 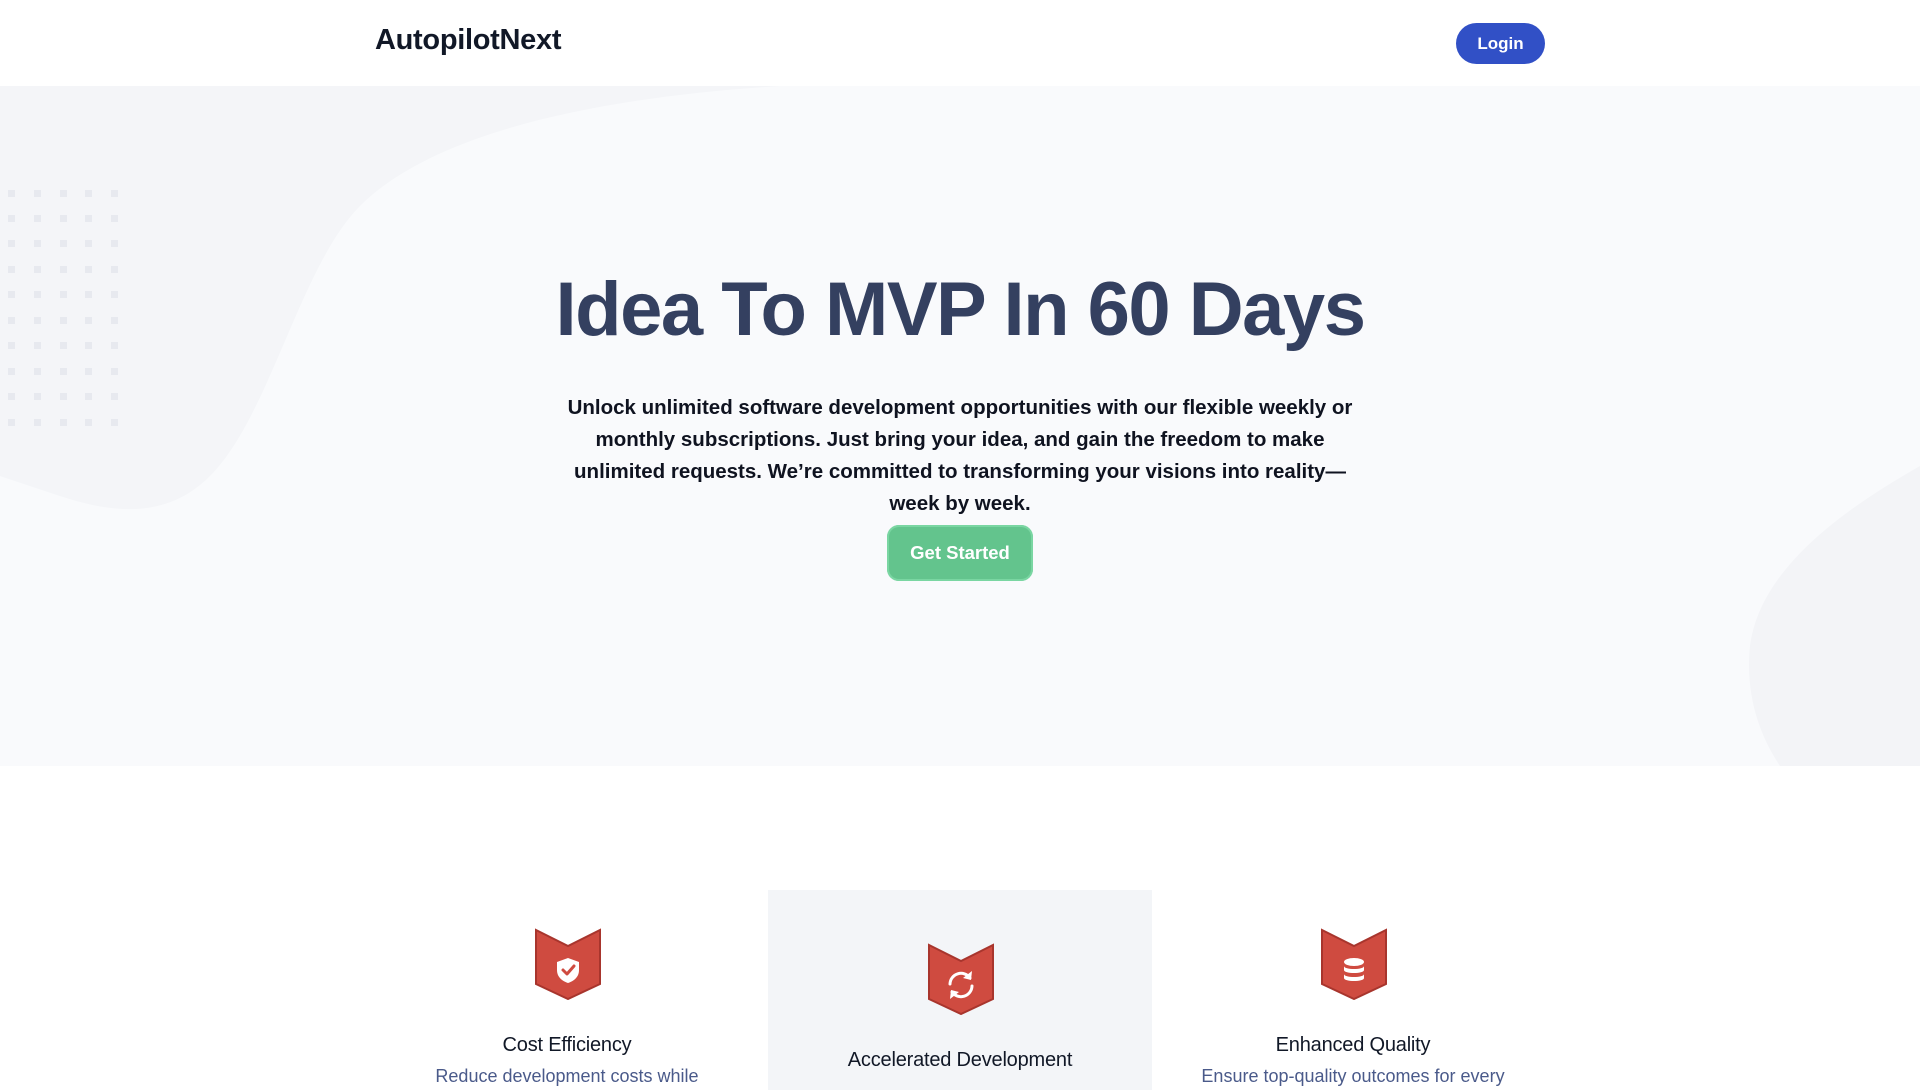 What do you see at coordinates (1354, 964) in the screenshot?
I see `database-icon` at bounding box center [1354, 964].